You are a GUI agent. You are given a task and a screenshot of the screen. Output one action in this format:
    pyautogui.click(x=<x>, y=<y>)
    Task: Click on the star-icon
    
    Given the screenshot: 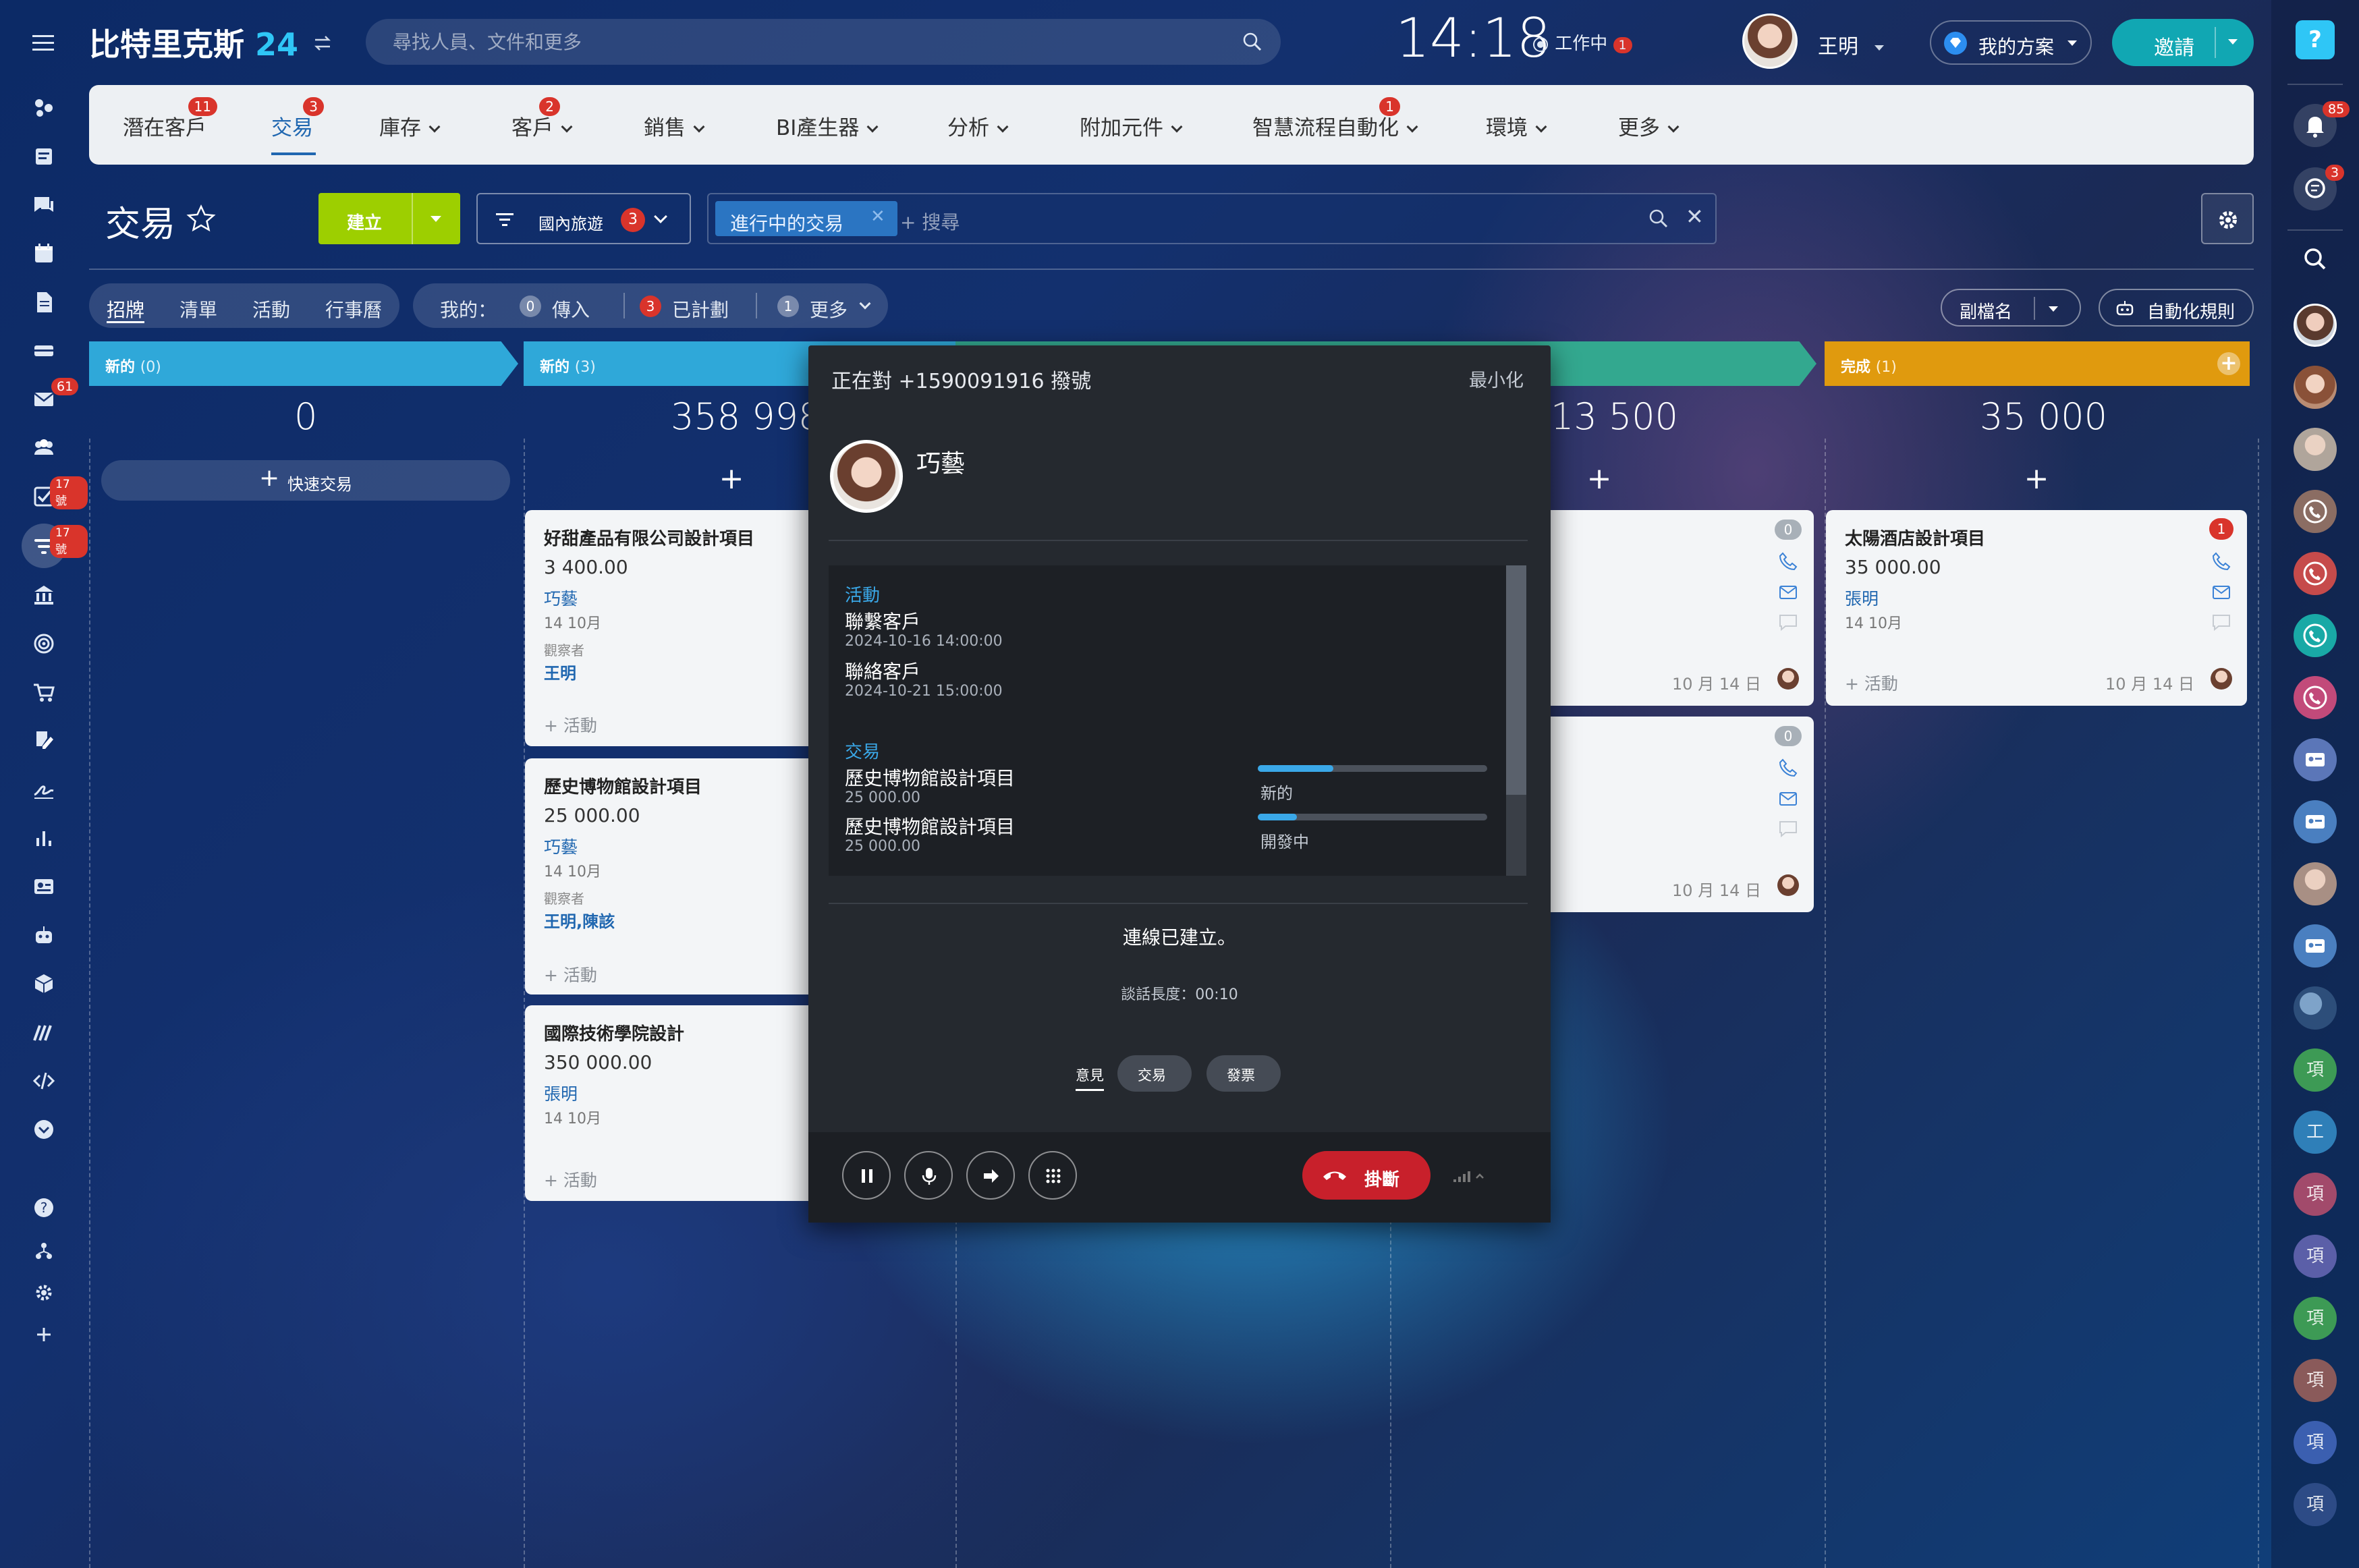 What is the action you would take?
    pyautogui.click(x=201, y=218)
    